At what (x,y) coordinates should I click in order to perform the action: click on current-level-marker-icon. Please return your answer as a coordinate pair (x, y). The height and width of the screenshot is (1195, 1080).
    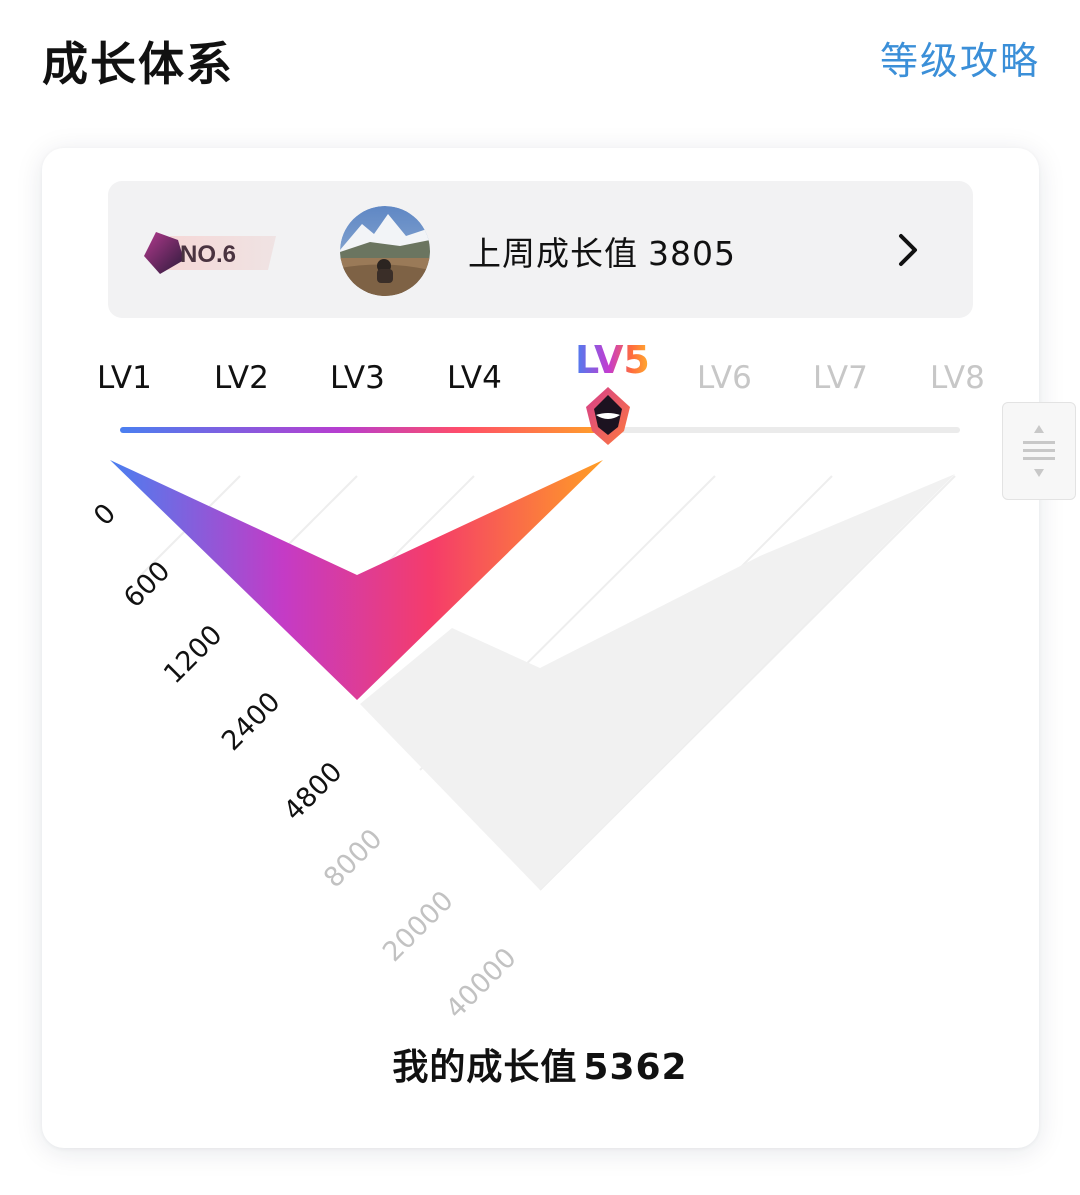
    Looking at the image, I should click on (608, 416).